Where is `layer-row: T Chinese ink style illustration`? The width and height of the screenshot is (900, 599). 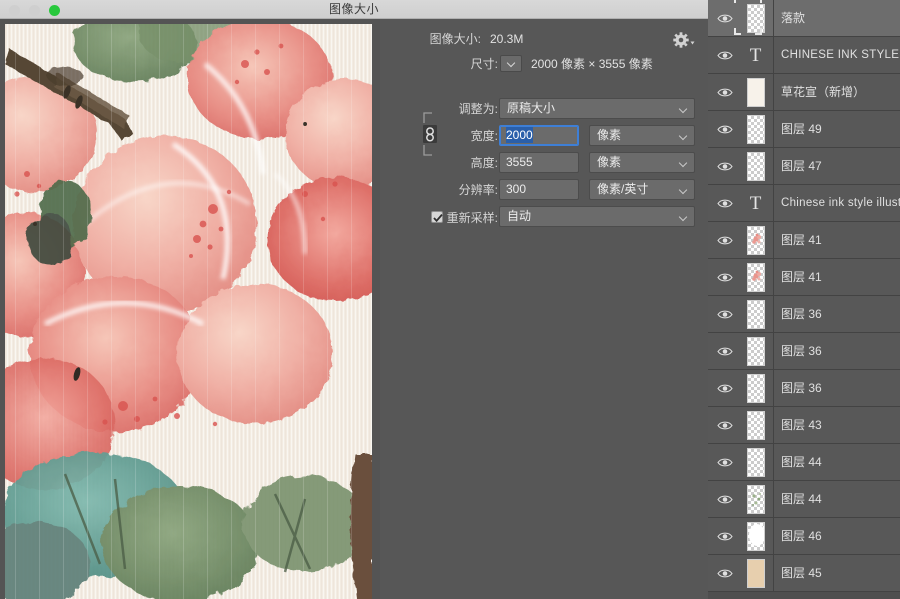
layer-row: T Chinese ink style illustration is located at coordinates (804, 203).